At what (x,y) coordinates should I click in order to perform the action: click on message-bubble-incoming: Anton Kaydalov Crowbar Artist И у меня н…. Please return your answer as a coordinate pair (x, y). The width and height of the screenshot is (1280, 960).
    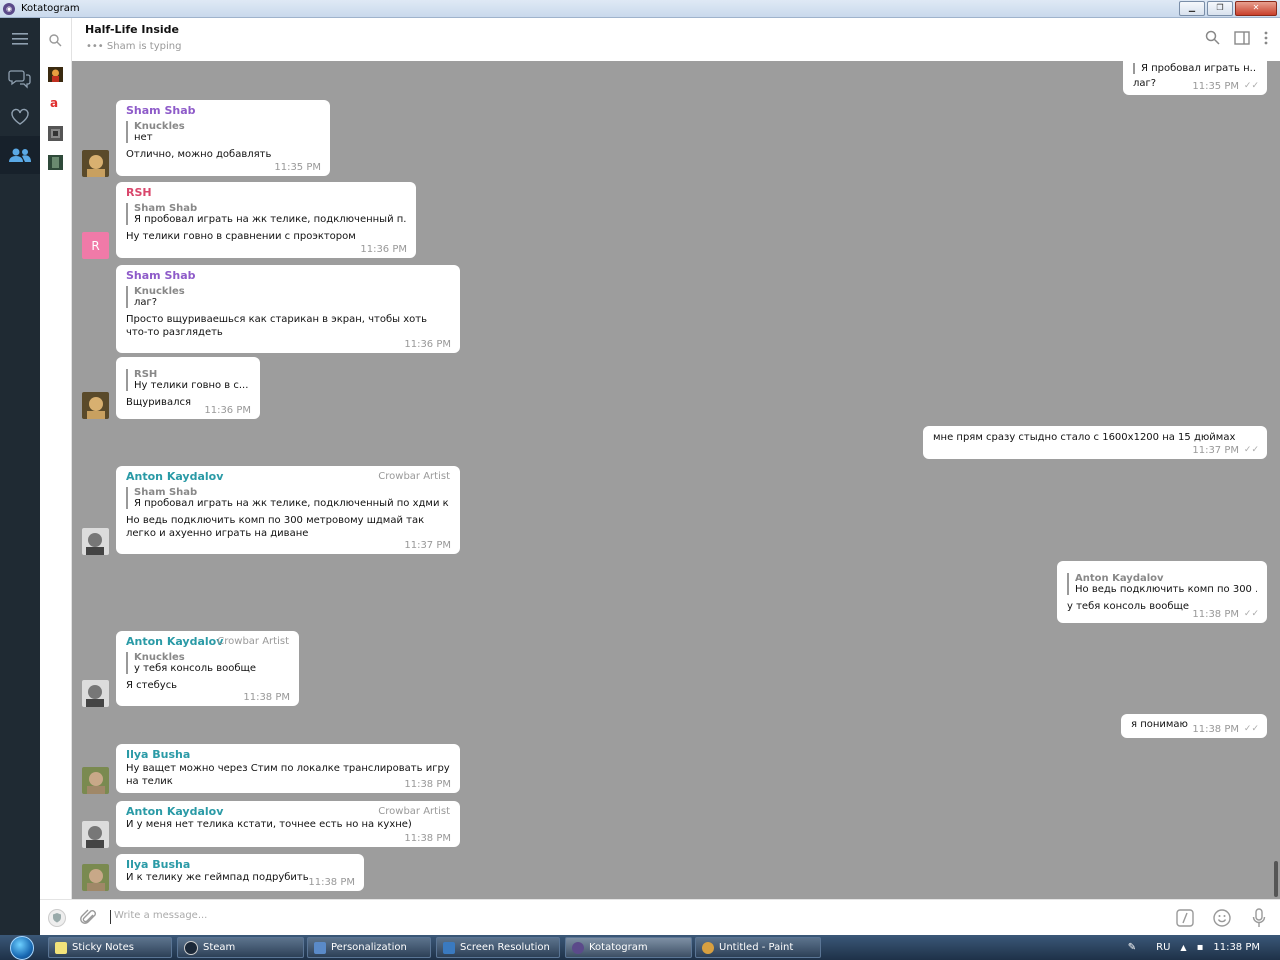
    Looking at the image, I should click on (288, 824).